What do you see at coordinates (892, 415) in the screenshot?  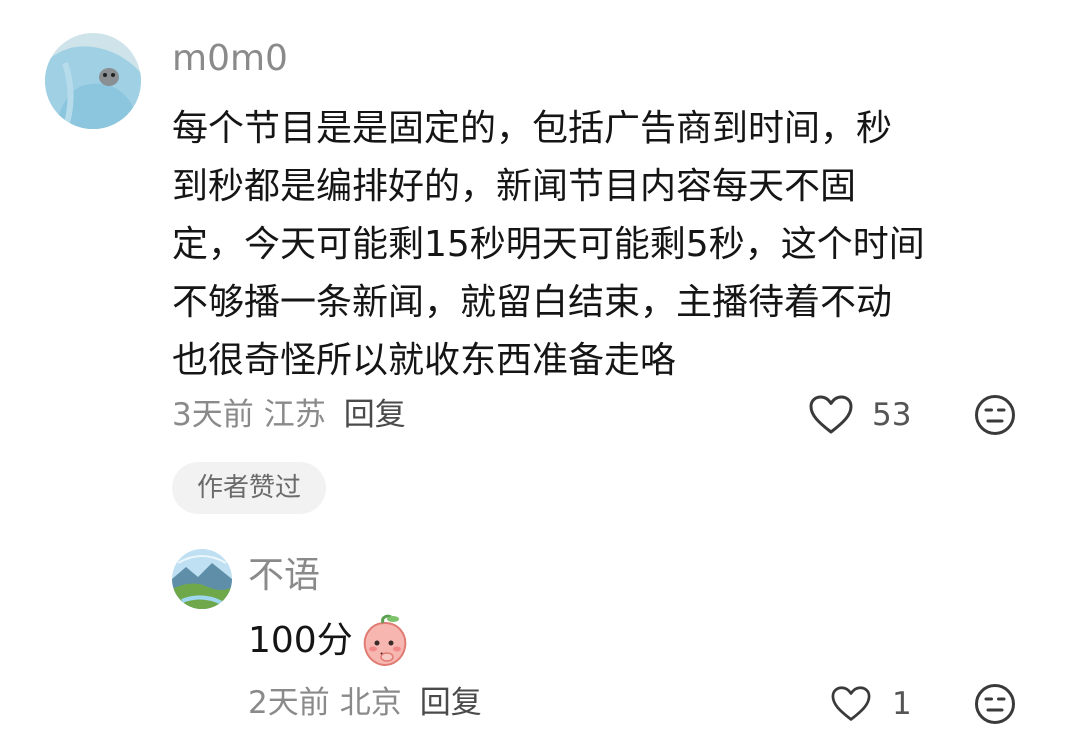 I see `like-count: 53` at bounding box center [892, 415].